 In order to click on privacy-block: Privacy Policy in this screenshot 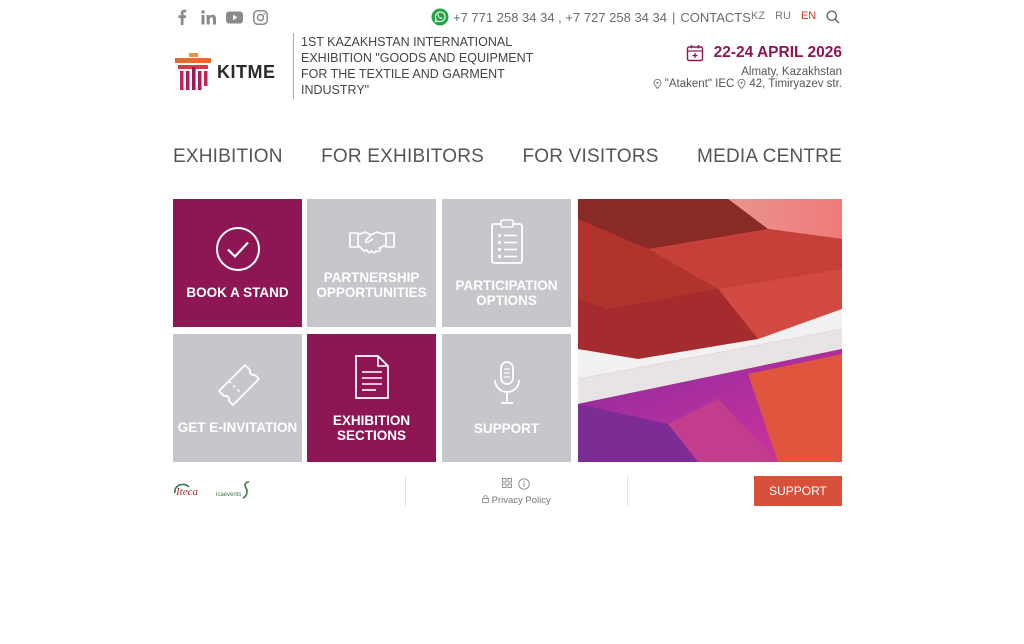, I will do `click(516, 492)`.